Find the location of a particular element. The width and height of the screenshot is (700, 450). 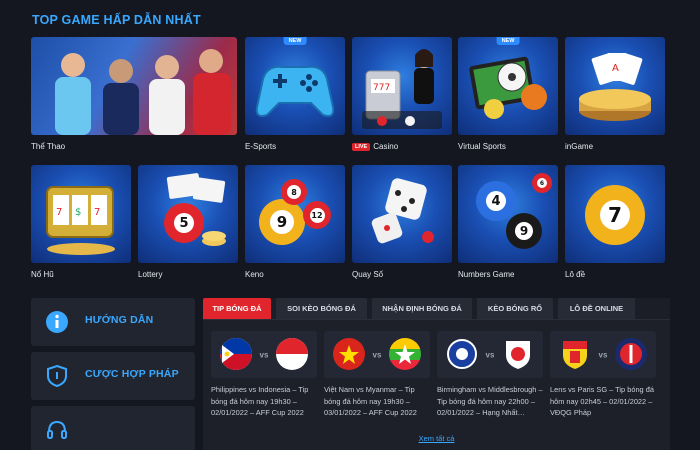

game-card-virtual-sports: NEW is located at coordinates (508, 86).